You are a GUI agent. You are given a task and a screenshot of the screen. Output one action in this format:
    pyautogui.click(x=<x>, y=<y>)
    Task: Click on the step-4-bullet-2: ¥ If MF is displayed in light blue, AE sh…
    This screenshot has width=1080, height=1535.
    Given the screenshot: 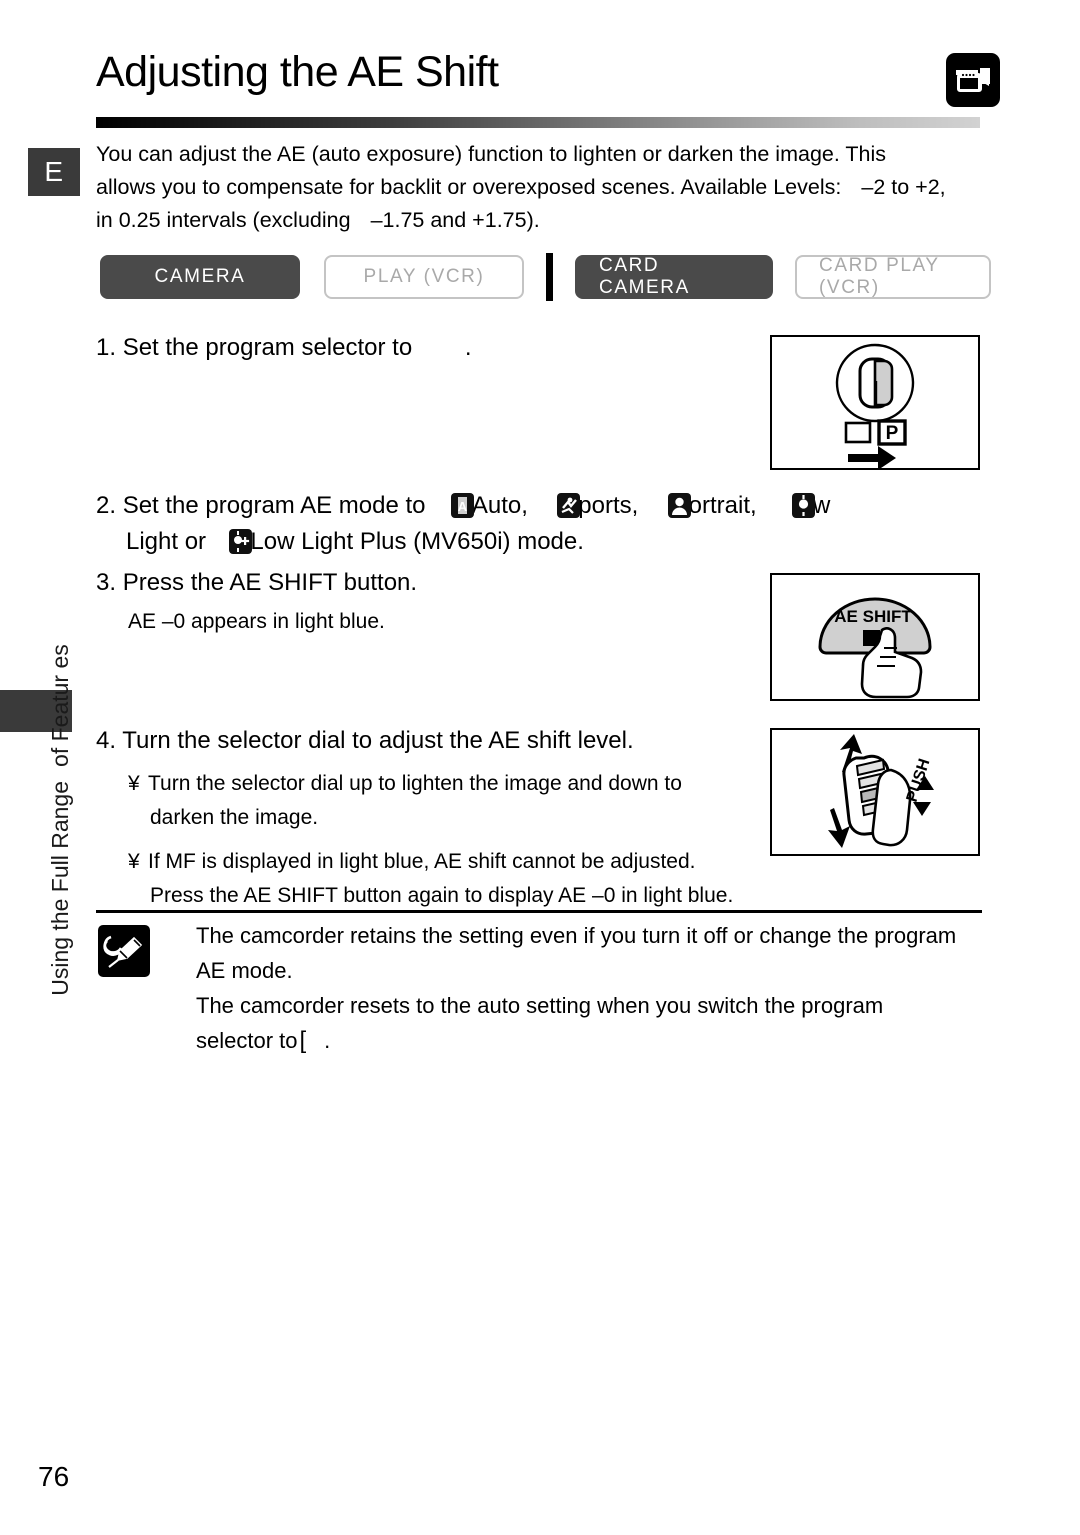 What is the action you would take?
    pyautogui.click(x=446, y=874)
    